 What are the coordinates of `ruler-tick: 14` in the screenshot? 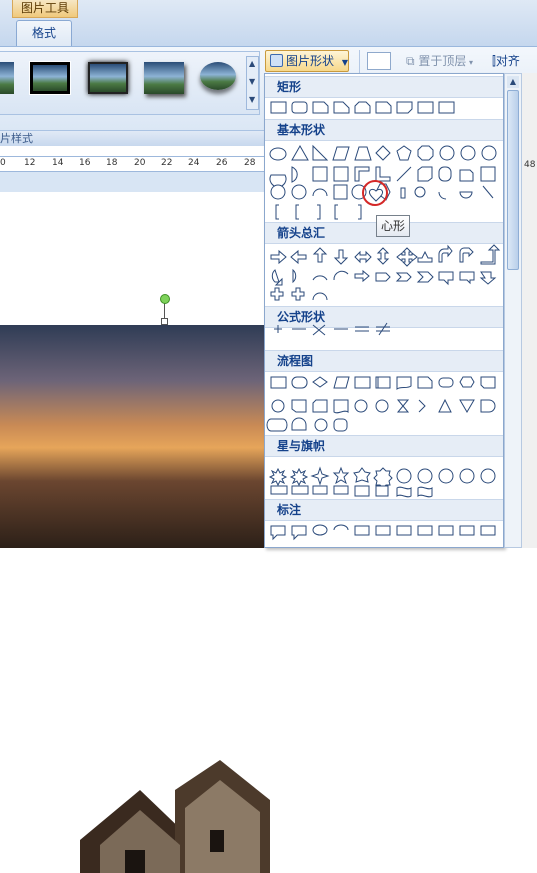 It's located at (58, 163).